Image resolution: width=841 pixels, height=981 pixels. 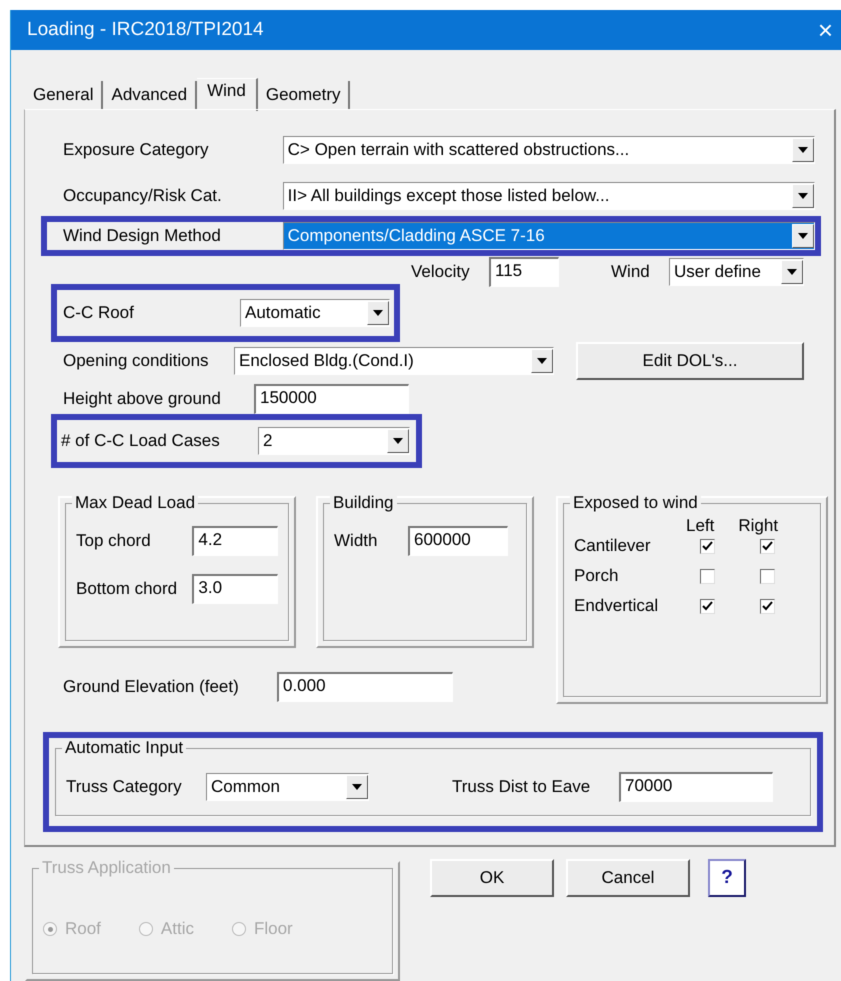 I want to click on column-header: Left, so click(x=700, y=526).